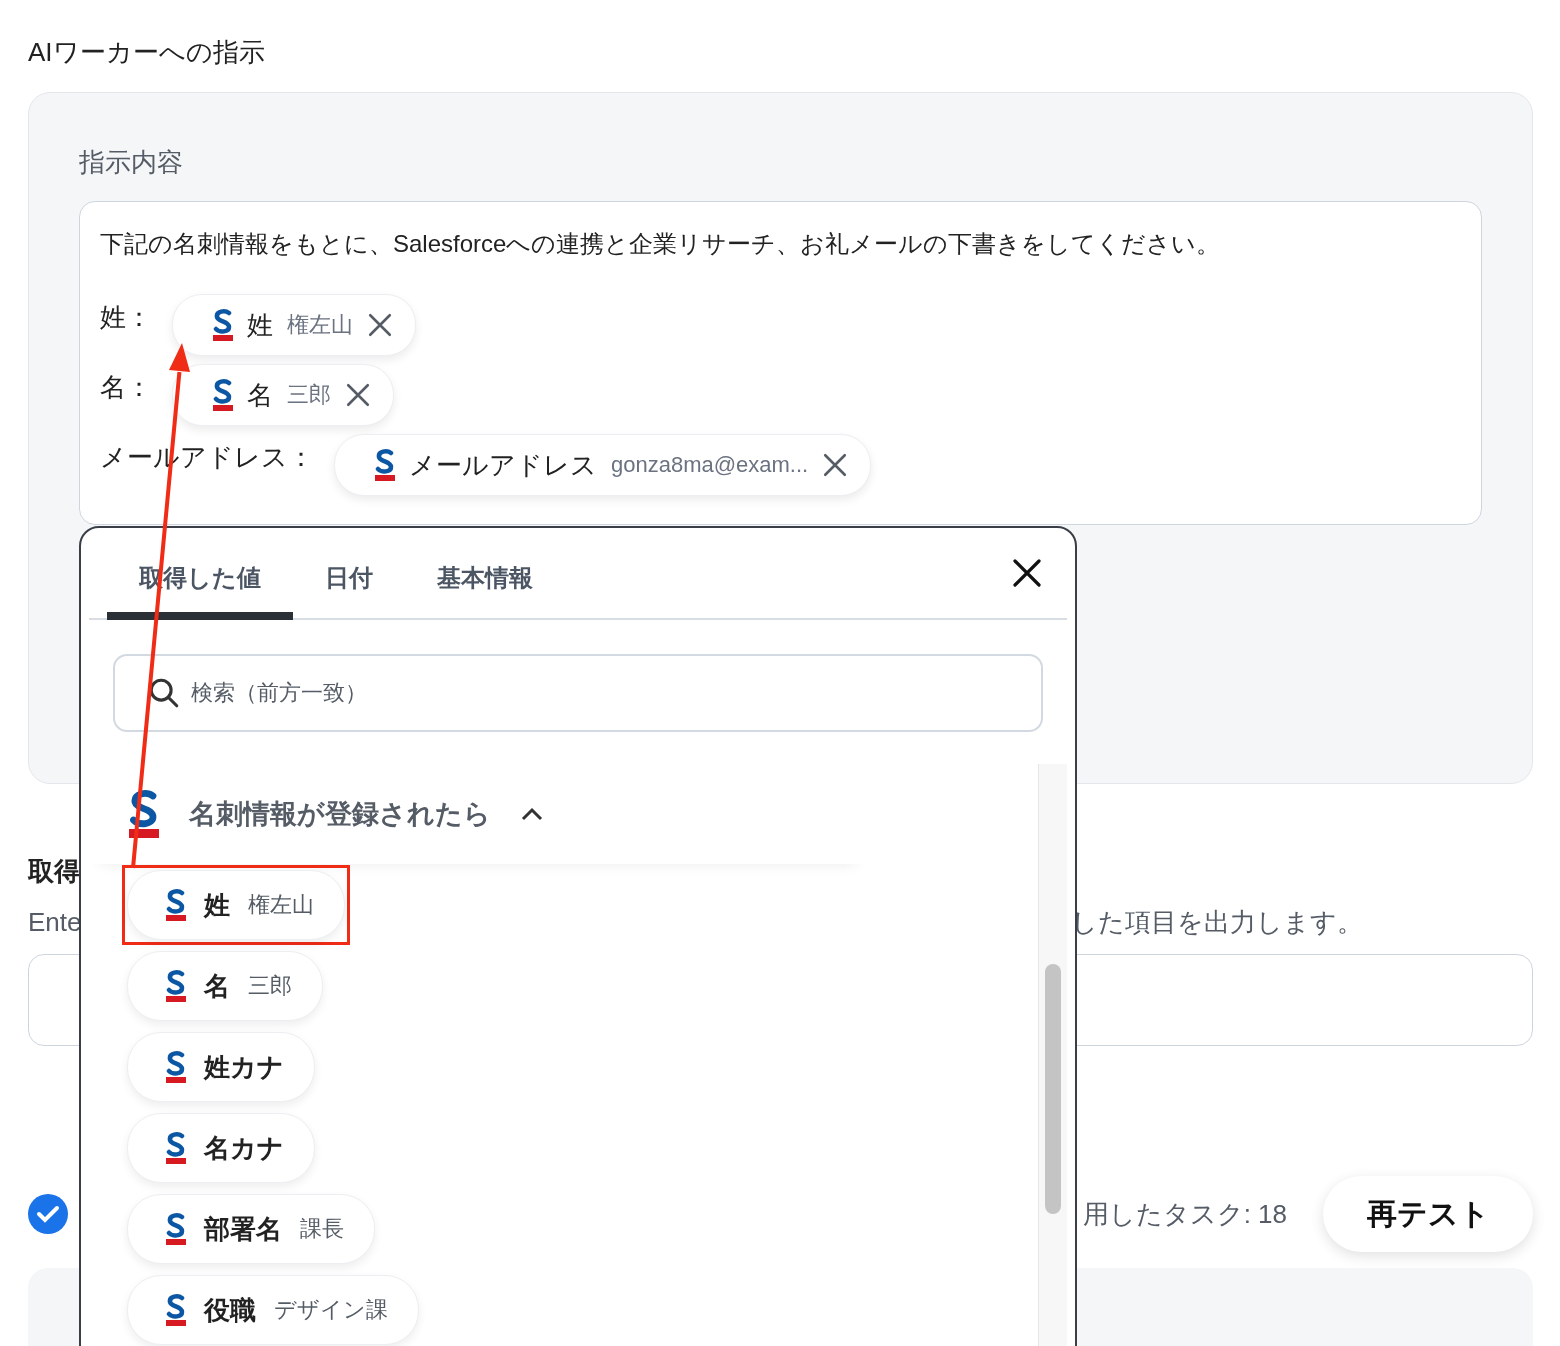  Describe the element at coordinates (273, 1310) in the screenshot. I see `variable-item: 役職 デザイン課` at that location.